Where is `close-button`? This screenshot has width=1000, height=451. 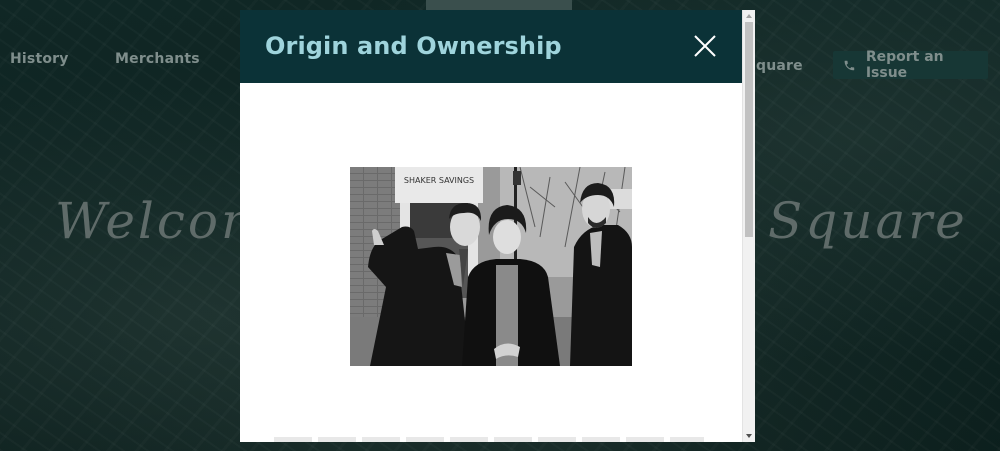
close-button is located at coordinates (705, 46).